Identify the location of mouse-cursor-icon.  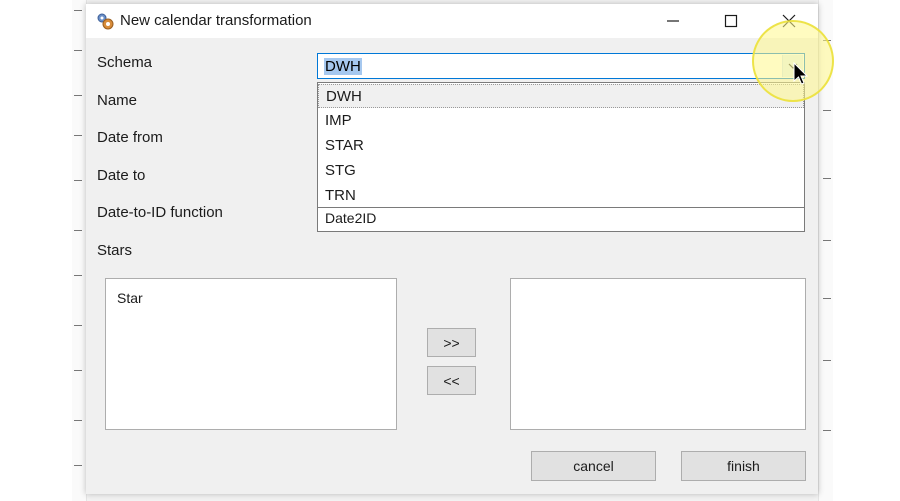
(801, 73).